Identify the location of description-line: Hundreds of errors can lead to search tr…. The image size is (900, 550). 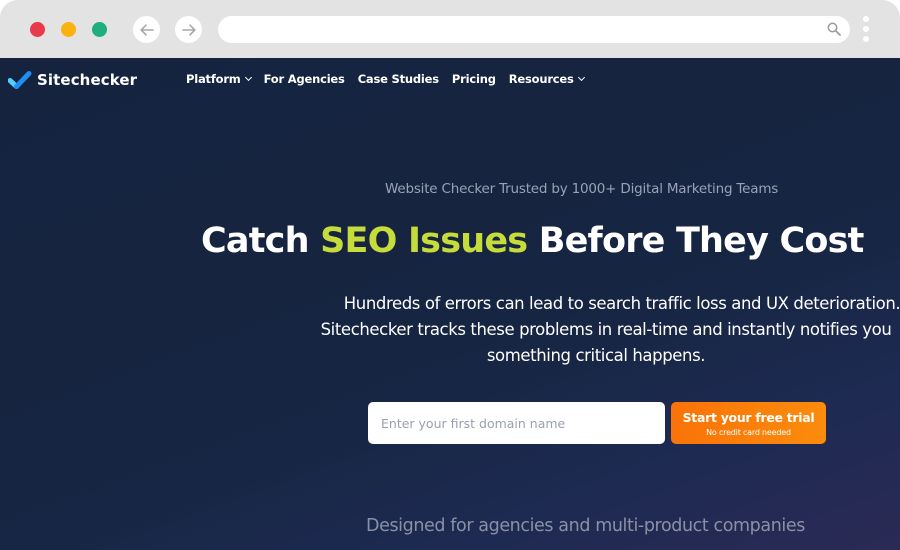
(621, 303).